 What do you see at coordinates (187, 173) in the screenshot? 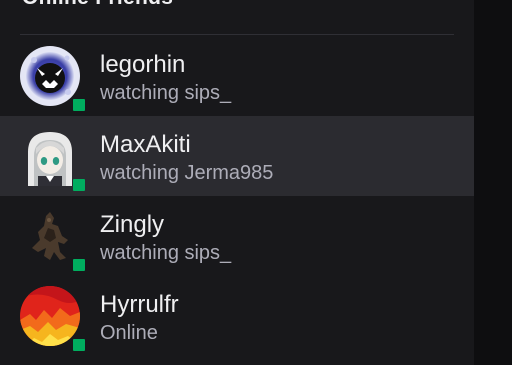
I see `friend-activity: watching Jerma985` at bounding box center [187, 173].